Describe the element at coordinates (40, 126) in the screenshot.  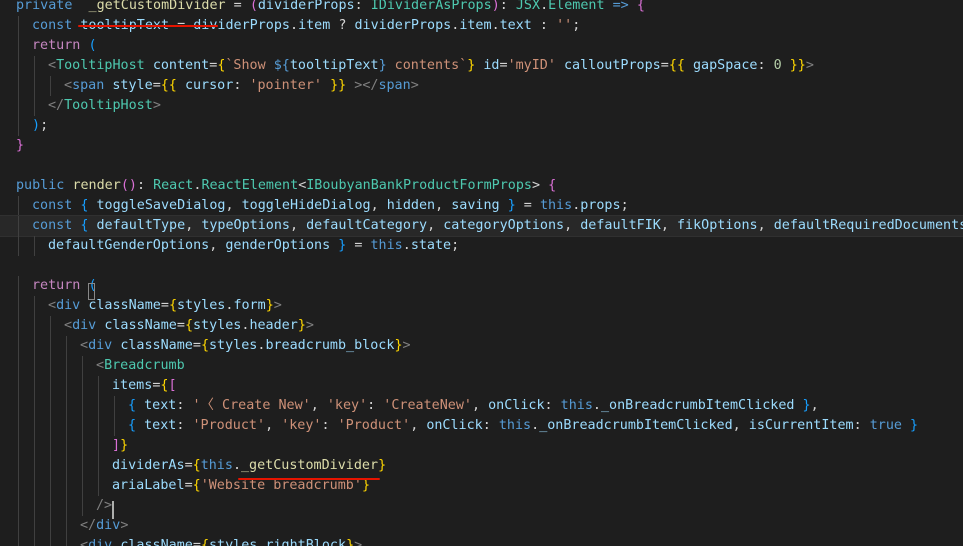
I see `code-text: );` at that location.